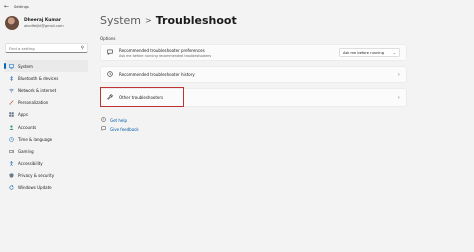  Describe the element at coordinates (110, 53) in the screenshot. I see `chat-bubble-icon` at that location.